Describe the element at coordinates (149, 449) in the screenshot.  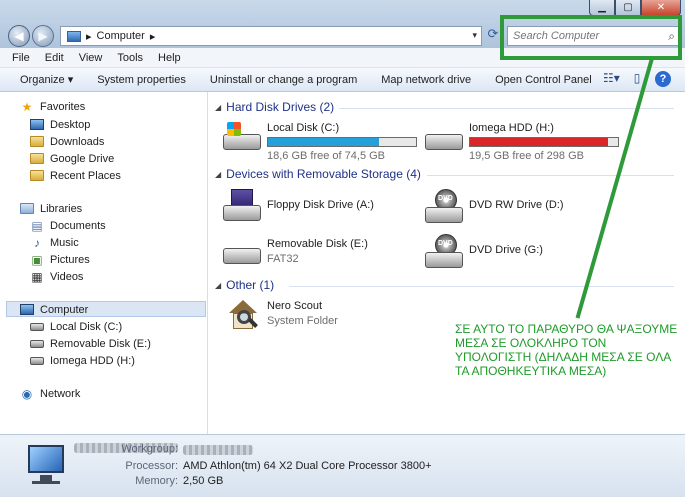
I see `workgroup-label: Workgroup:` at that location.